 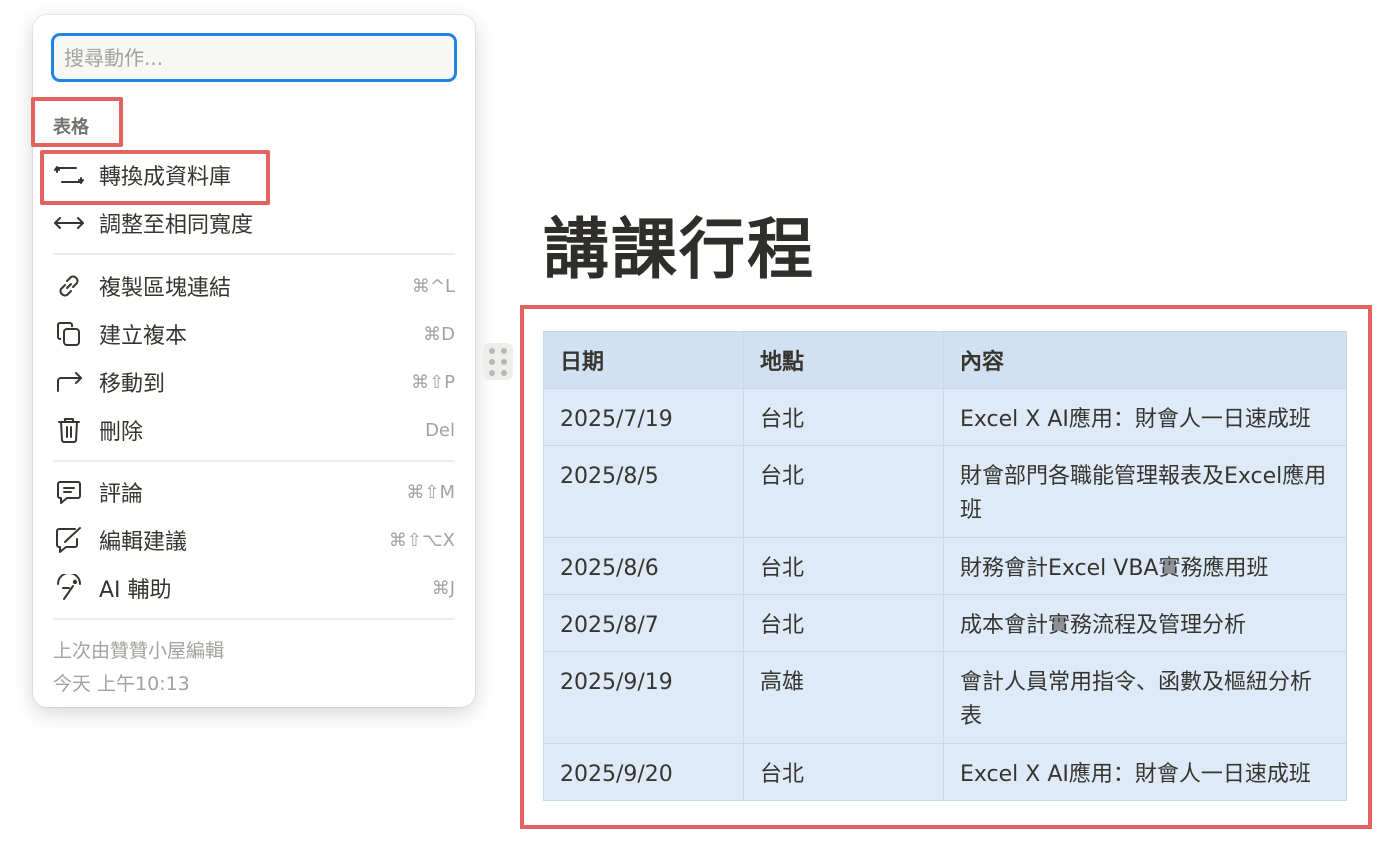 I want to click on table-row: 2025/8/6 台北 財務會計Excel VBA實務應用班, so click(x=945, y=566).